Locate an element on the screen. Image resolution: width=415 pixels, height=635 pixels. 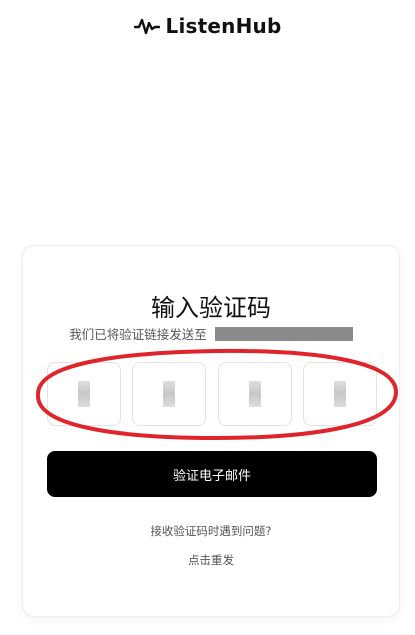
sent-to-message: 我们已将验证链接发送至 is located at coordinates (211, 333).